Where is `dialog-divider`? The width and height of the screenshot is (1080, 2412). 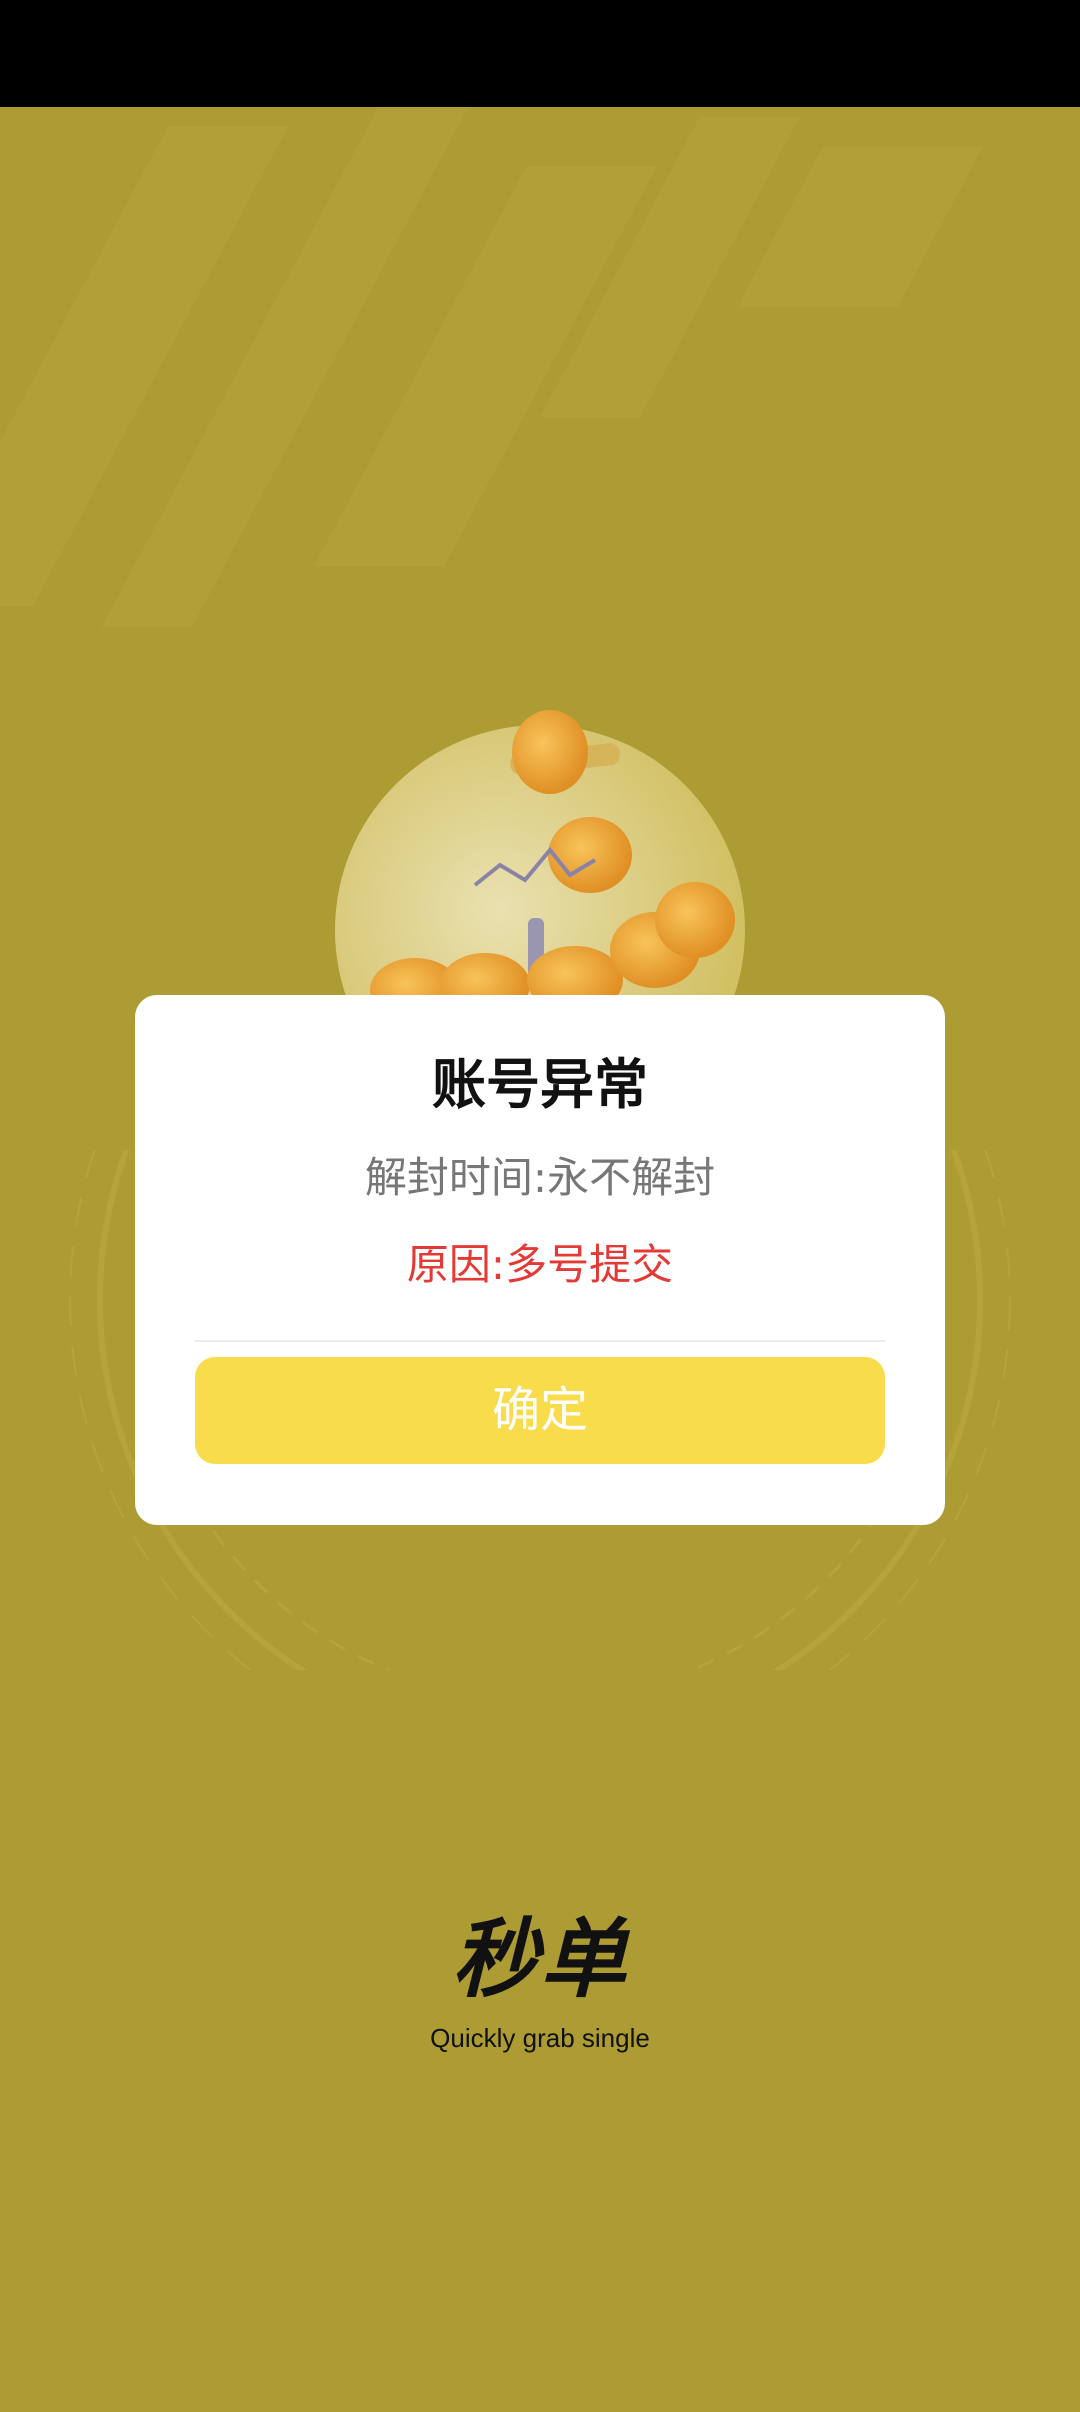
dialog-divider is located at coordinates (540, 1341).